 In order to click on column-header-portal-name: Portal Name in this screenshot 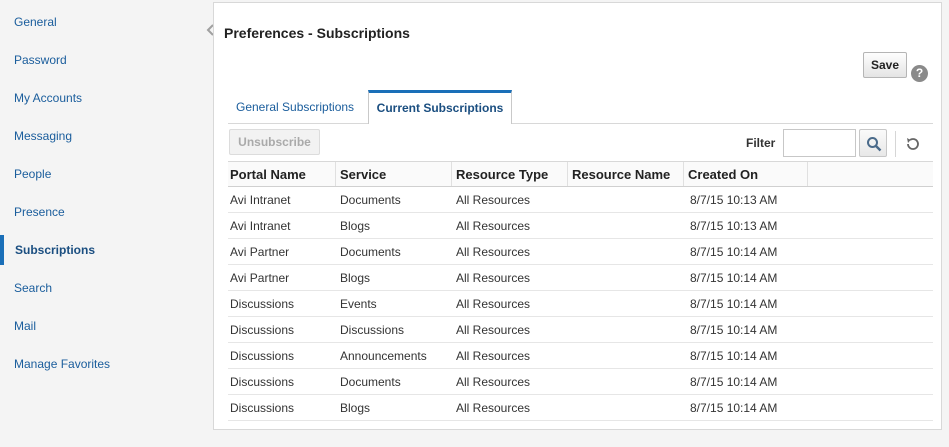, I will do `click(282, 174)`.